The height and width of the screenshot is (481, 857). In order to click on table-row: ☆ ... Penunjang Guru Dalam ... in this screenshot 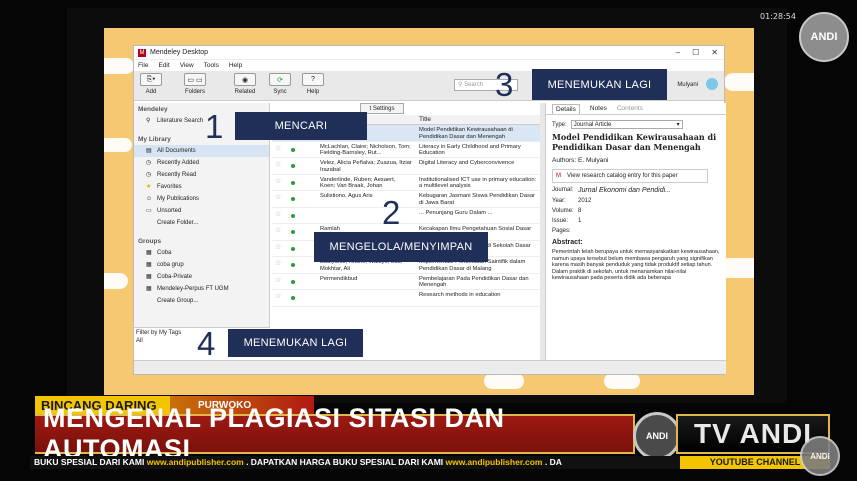, I will do `click(406, 216)`.